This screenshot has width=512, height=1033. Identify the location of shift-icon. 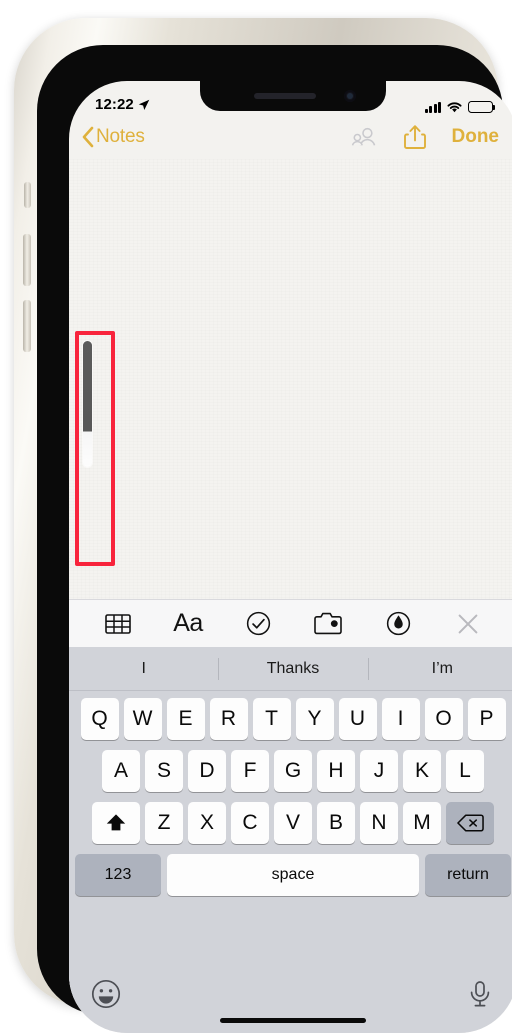
(116, 823).